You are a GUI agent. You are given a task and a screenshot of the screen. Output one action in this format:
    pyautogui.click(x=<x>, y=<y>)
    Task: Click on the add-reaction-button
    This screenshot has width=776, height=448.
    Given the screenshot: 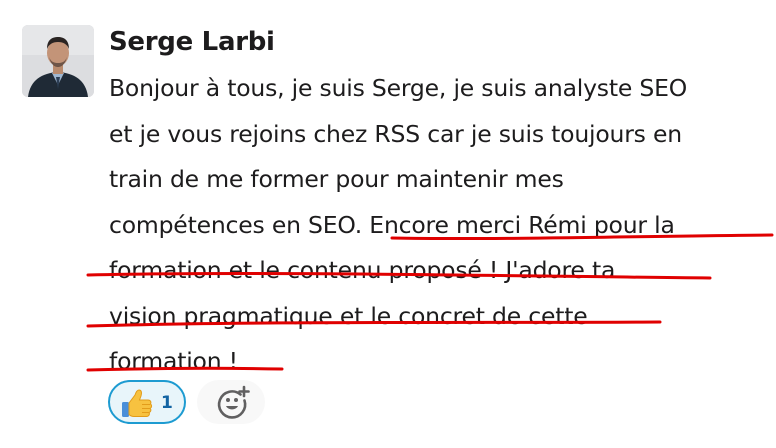 What is the action you would take?
    pyautogui.click(x=231, y=402)
    